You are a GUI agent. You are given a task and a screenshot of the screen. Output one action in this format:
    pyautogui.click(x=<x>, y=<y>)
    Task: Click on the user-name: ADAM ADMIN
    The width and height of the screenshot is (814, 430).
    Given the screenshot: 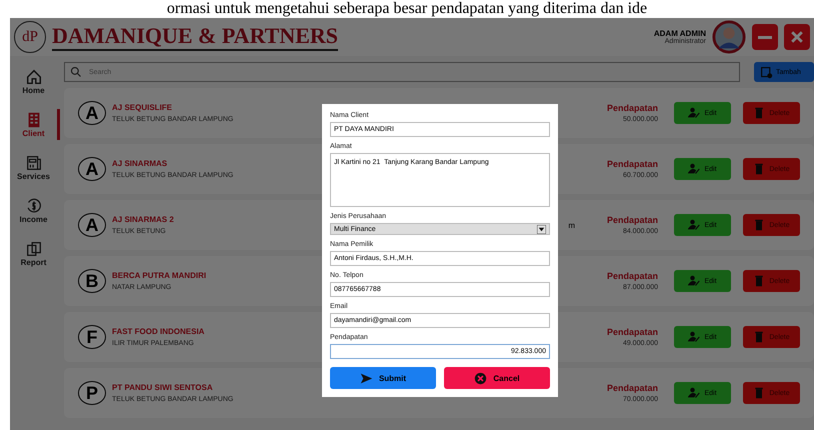 What is the action you would take?
    pyautogui.click(x=680, y=33)
    